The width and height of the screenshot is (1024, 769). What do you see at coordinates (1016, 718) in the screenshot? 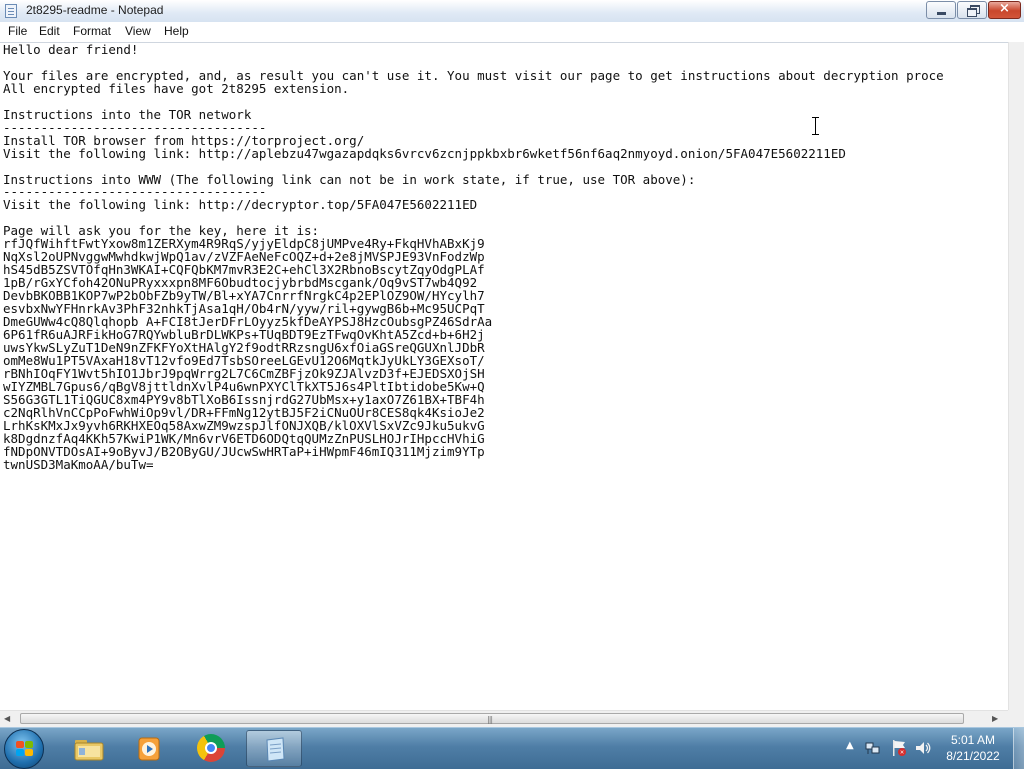
I see `size-grip` at bounding box center [1016, 718].